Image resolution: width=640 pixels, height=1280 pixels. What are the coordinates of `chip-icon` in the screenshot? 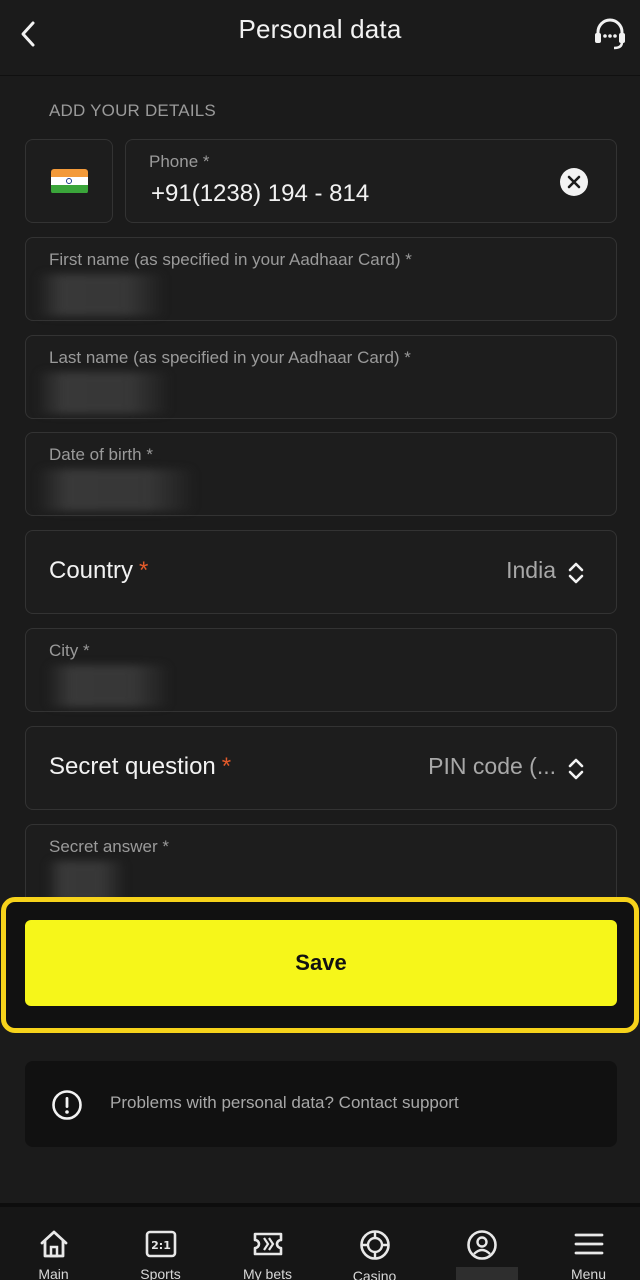 It's located at (374, 1245).